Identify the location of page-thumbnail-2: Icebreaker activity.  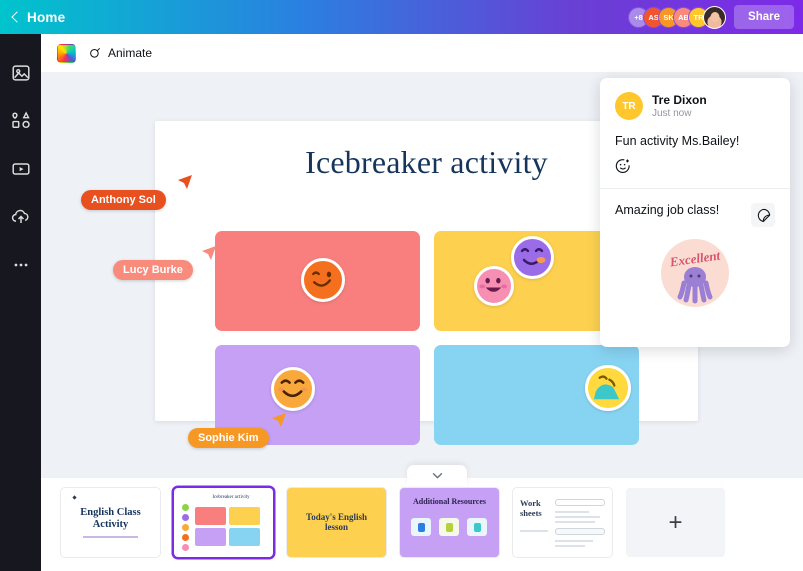
(223, 522).